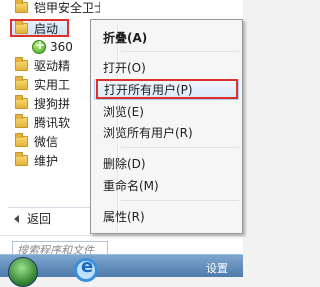 This screenshot has width=320, height=287. I want to click on program-item-360: 360, so click(52, 46).